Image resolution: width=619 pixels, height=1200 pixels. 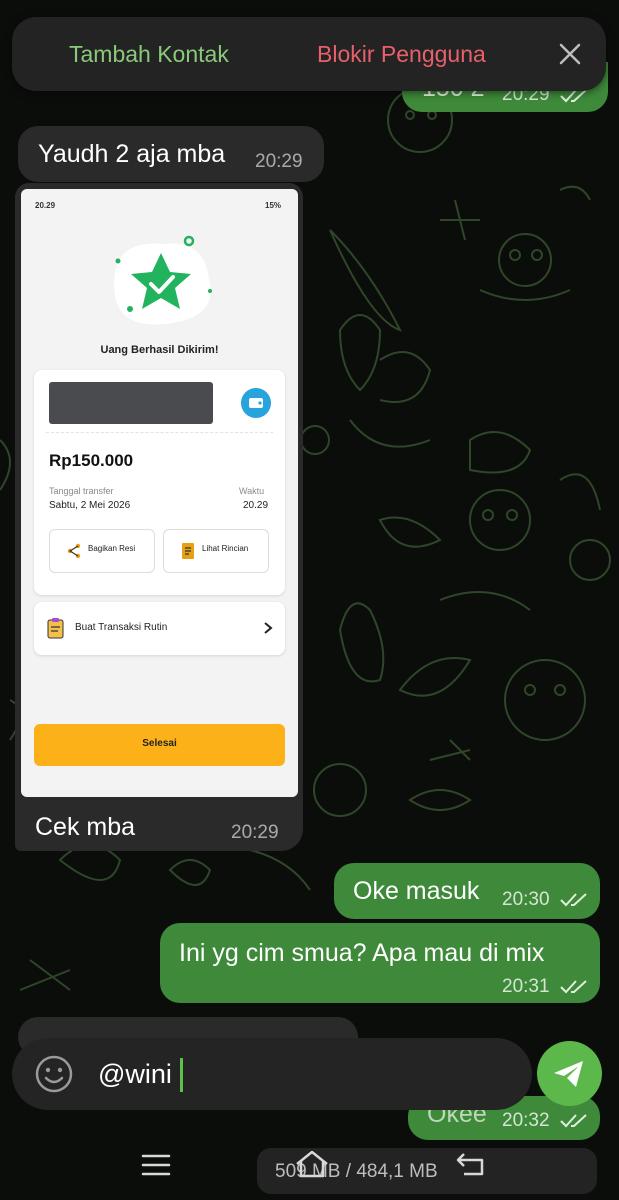 What do you see at coordinates (416, 891) in the screenshot?
I see `message-text: Oke masuk` at bounding box center [416, 891].